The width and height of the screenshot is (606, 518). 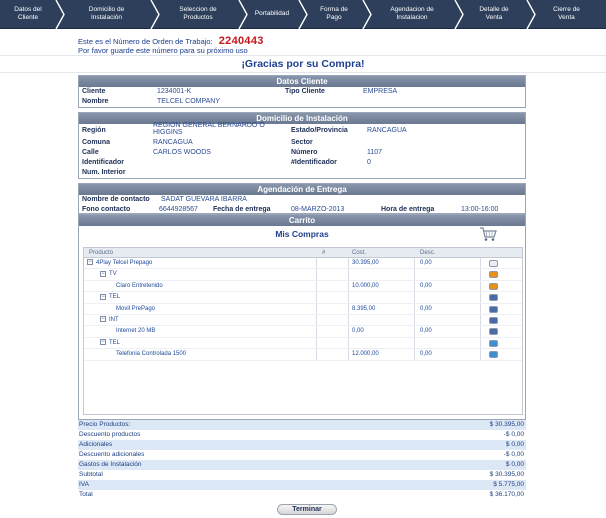 I want to click on step-detalle-venta: Detalle de Venta, so click(x=498, y=14).